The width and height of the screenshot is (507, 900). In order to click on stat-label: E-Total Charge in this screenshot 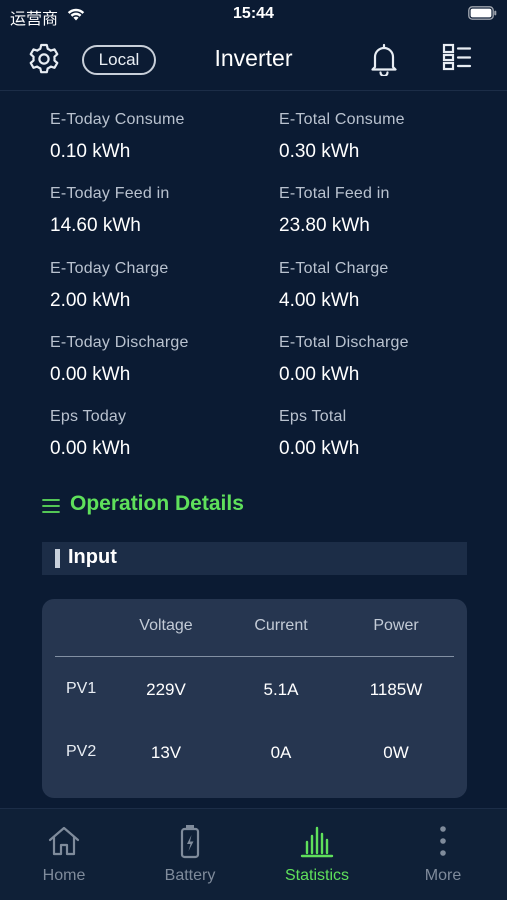, I will do `click(334, 268)`.